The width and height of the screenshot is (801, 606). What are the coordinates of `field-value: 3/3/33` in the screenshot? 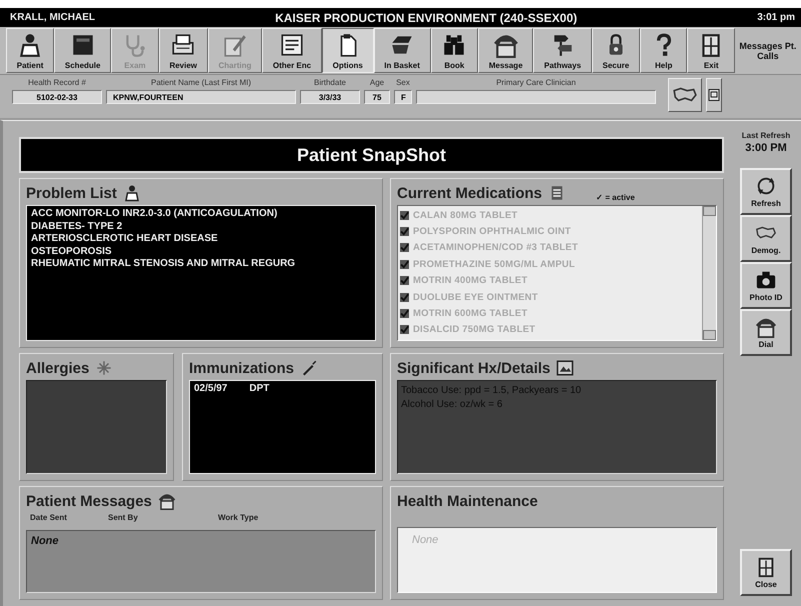 It's located at (330, 97).